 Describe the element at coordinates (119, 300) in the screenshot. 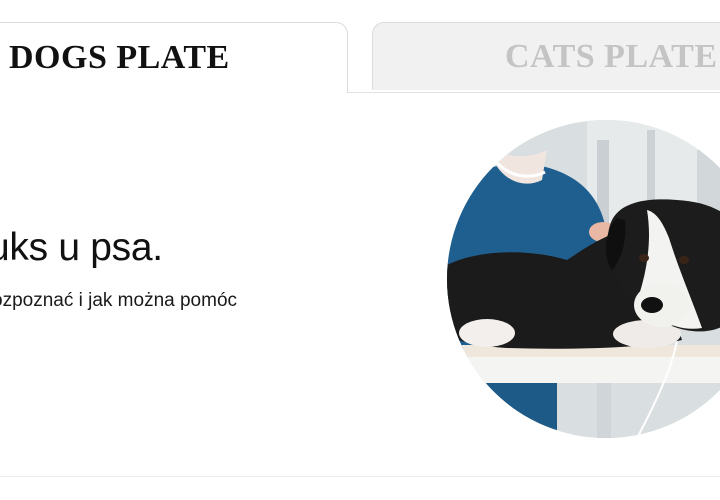

I see `article-subtext: ozpoznać i jak można pomóc` at that location.